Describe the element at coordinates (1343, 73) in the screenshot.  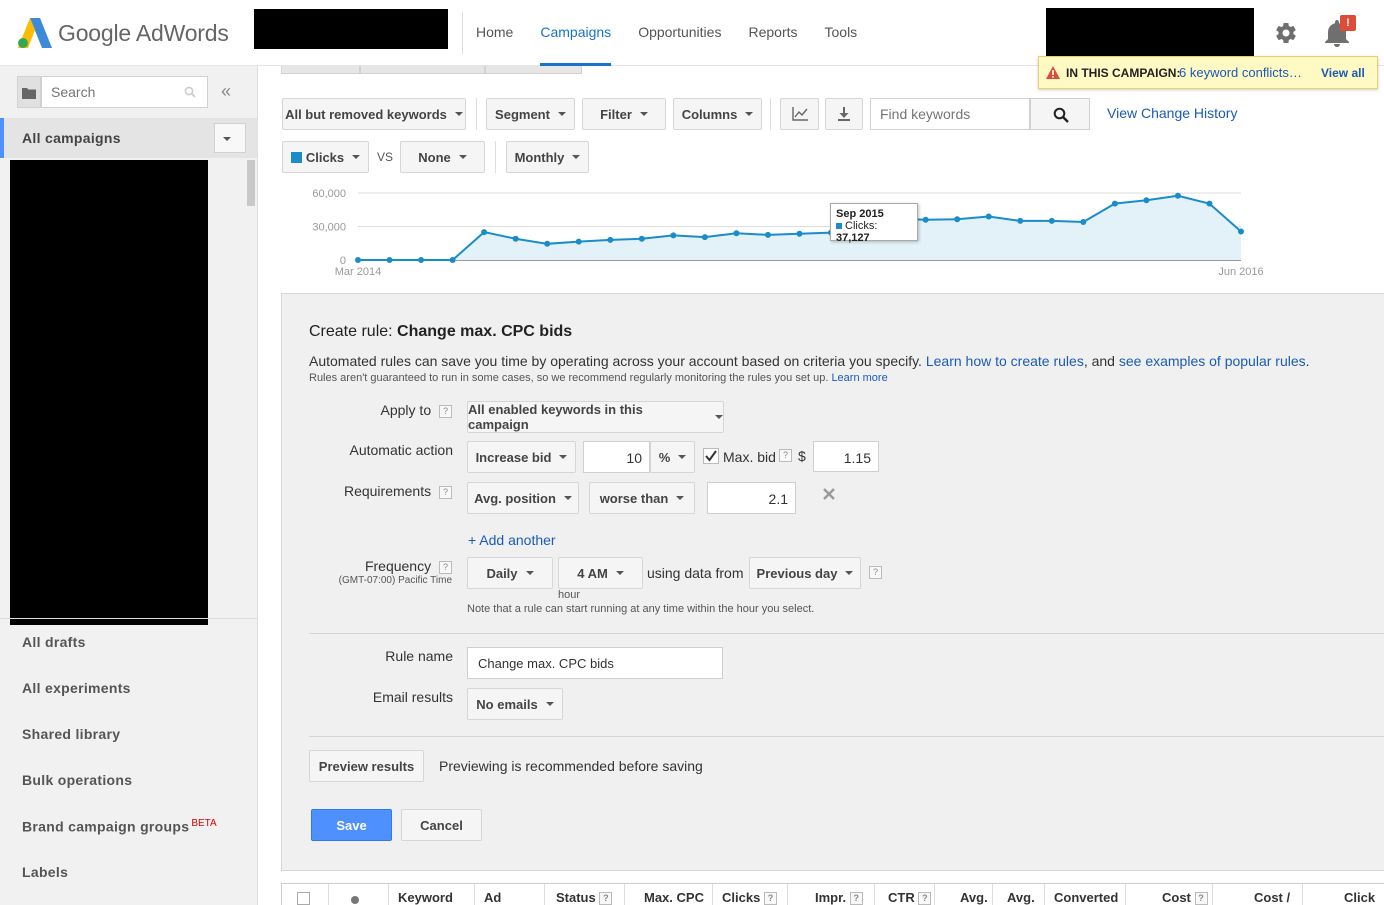
I see `view-all-link: View all` at that location.